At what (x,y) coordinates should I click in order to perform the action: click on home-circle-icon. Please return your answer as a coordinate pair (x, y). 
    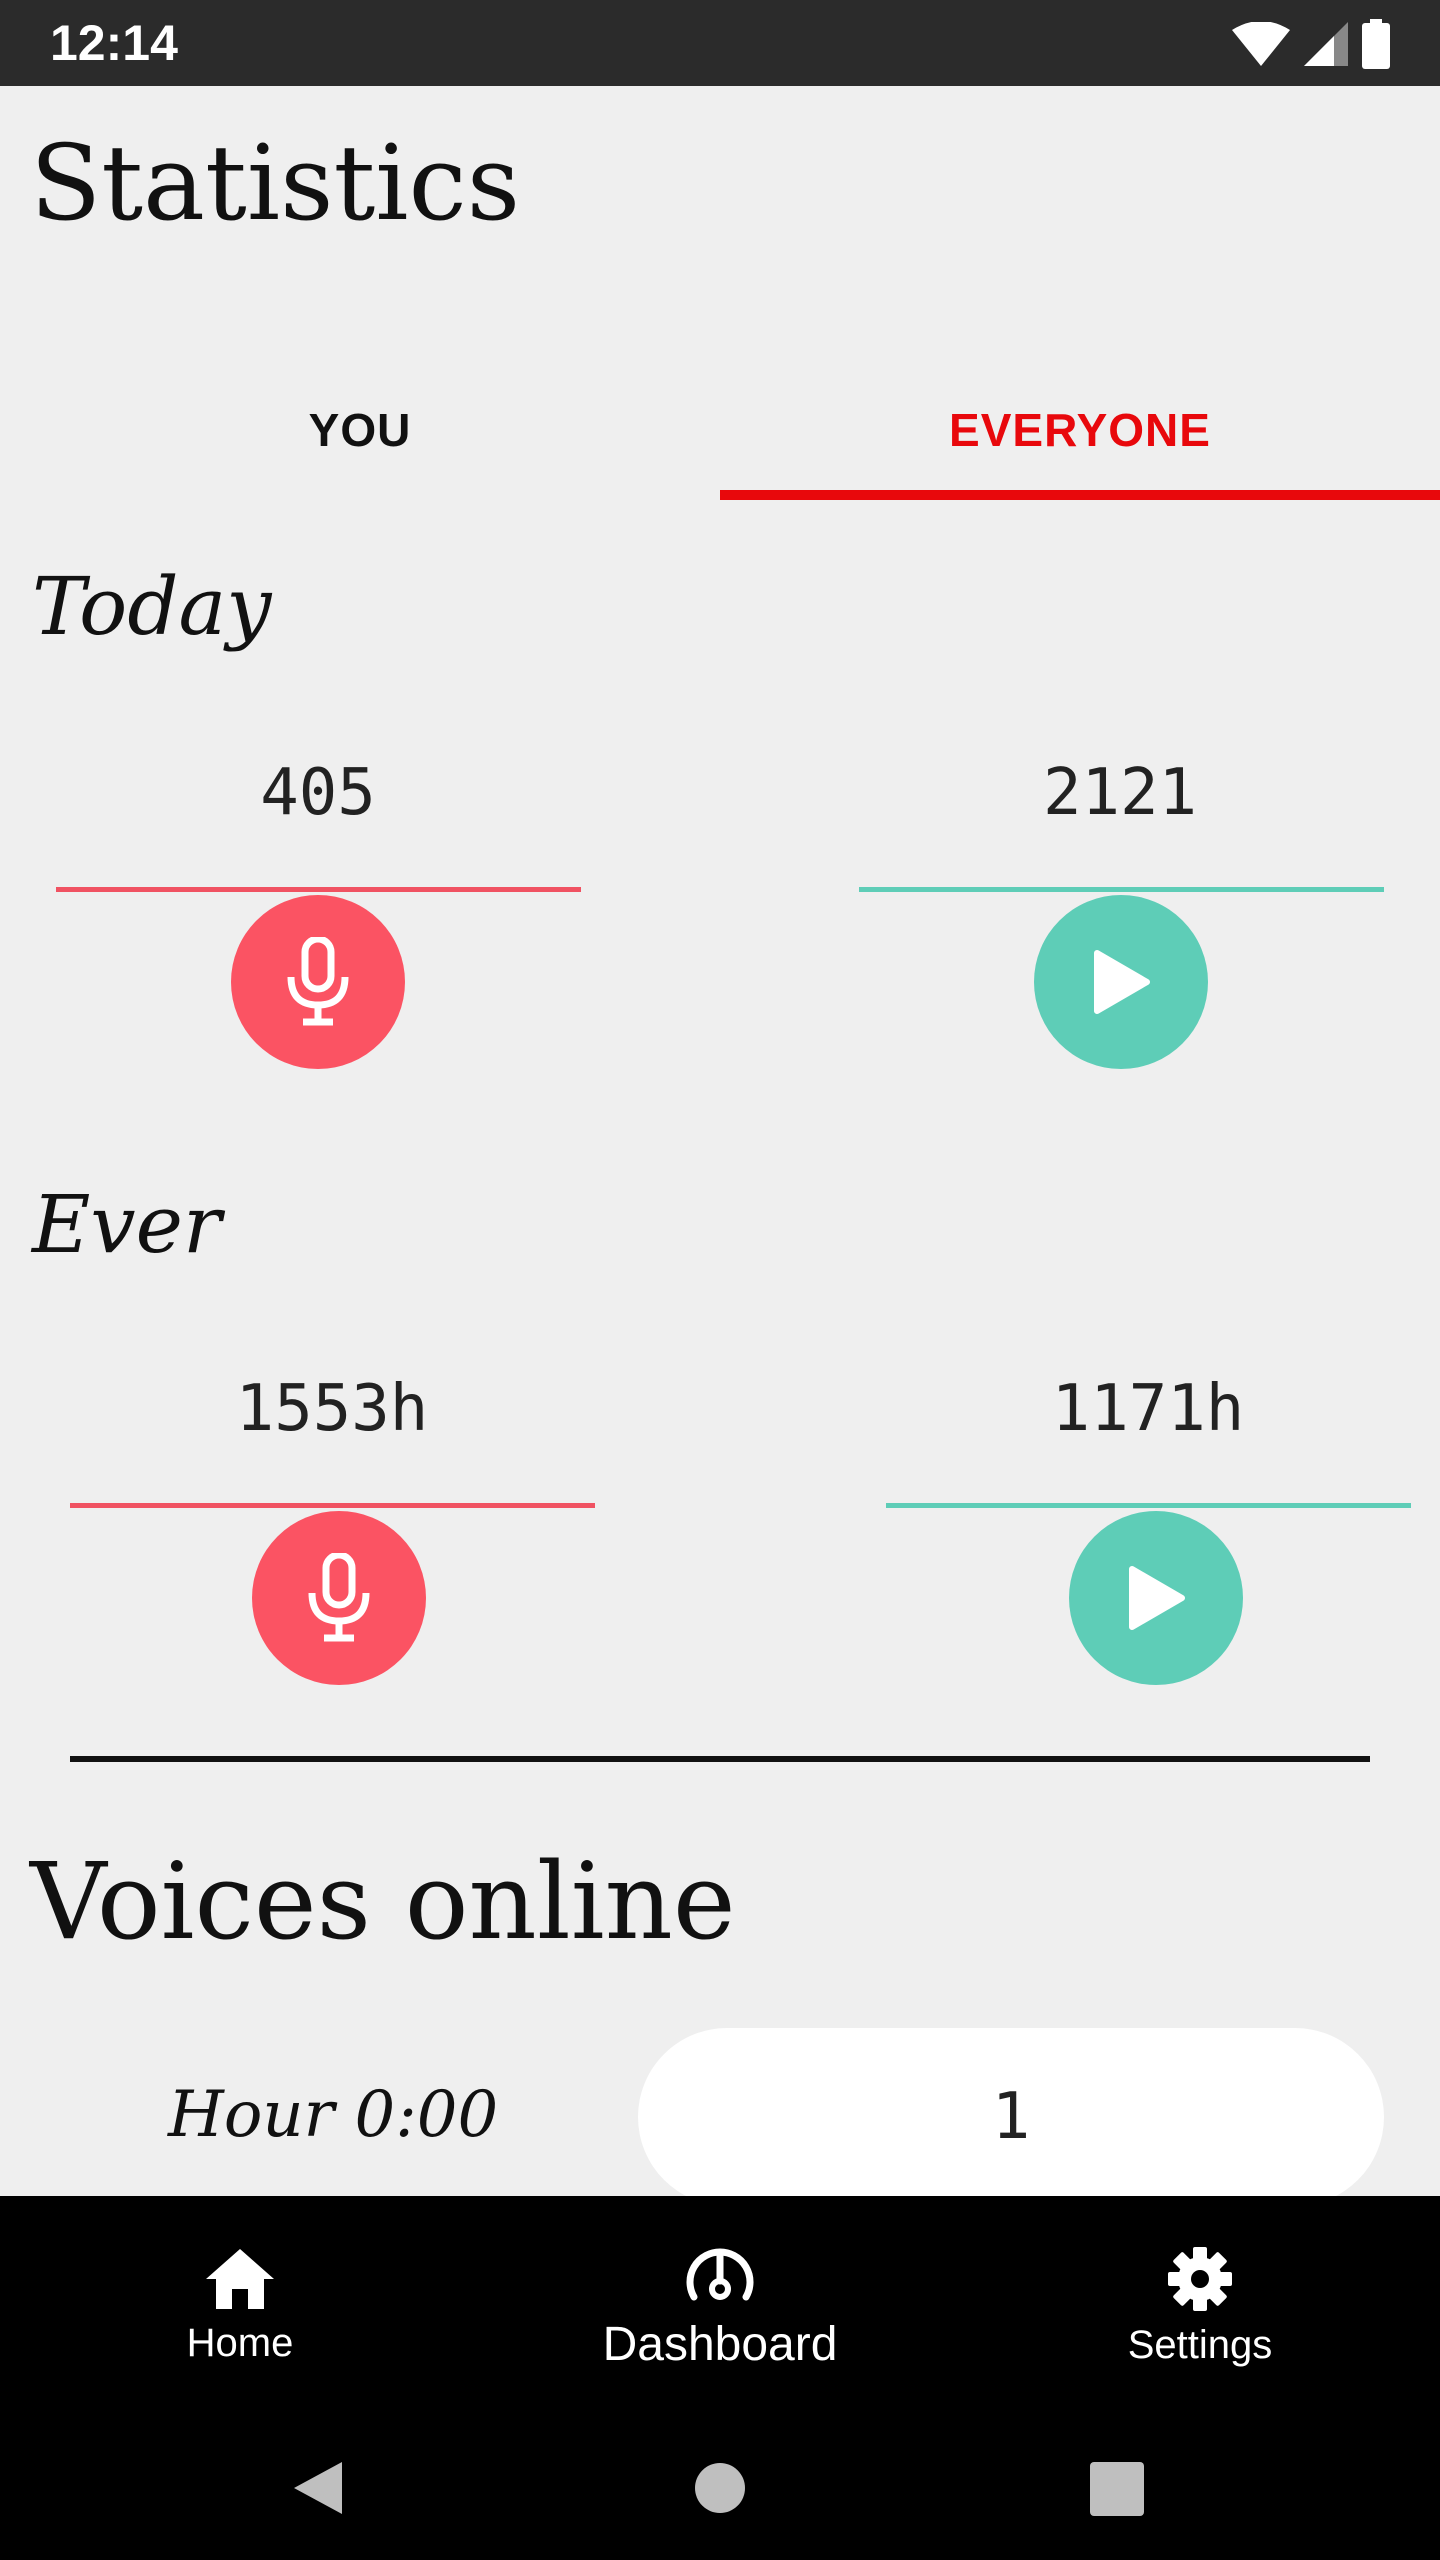
    Looking at the image, I should click on (720, 2488).